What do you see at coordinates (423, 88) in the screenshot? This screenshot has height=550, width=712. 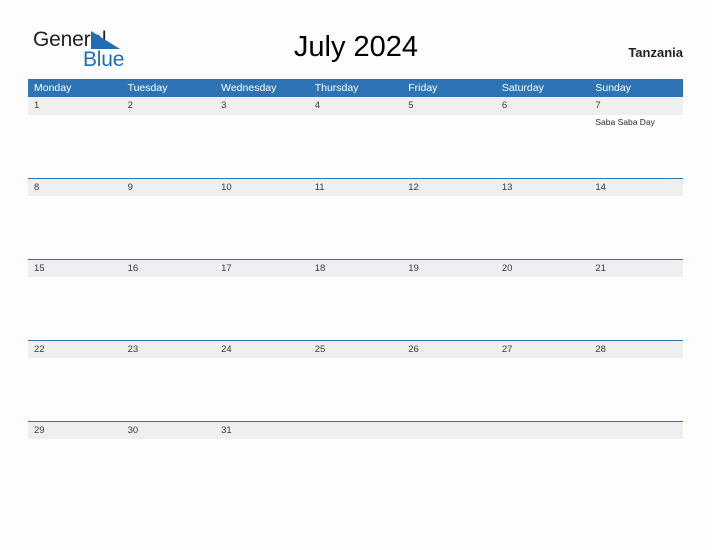 I see `weekday-header-friday: Friday` at bounding box center [423, 88].